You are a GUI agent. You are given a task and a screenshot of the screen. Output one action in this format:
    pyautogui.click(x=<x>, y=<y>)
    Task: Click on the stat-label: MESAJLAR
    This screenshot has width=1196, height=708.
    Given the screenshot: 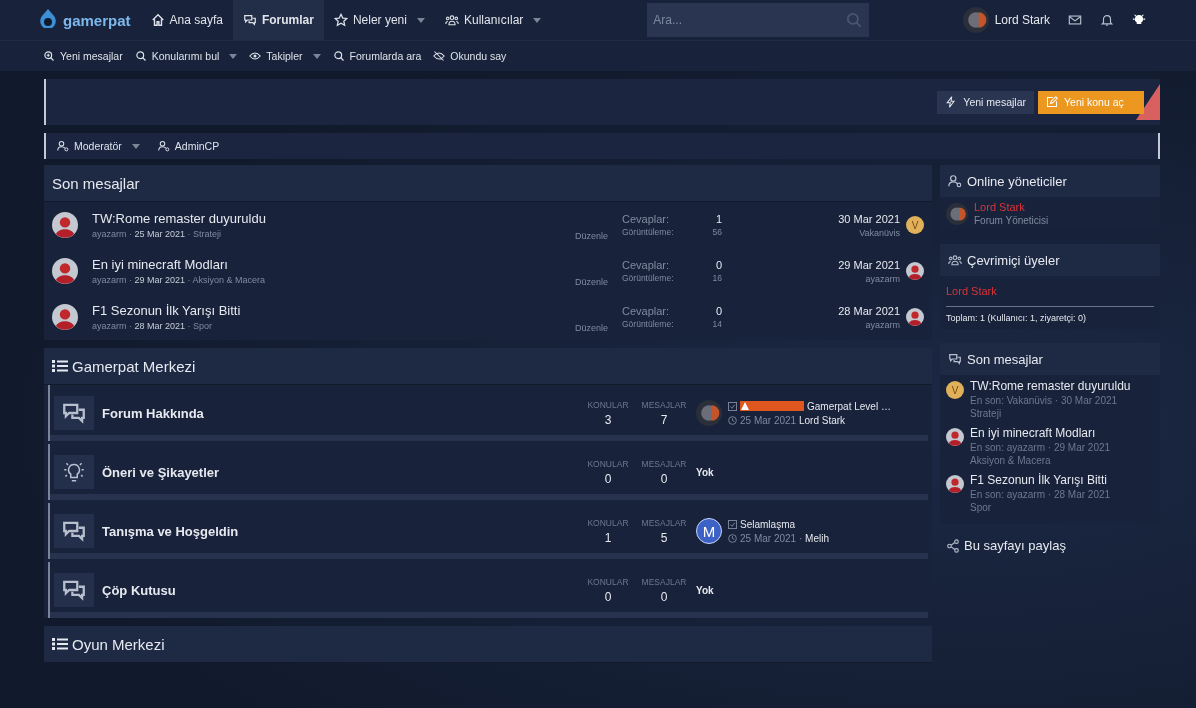 What is the action you would take?
    pyautogui.click(x=664, y=581)
    